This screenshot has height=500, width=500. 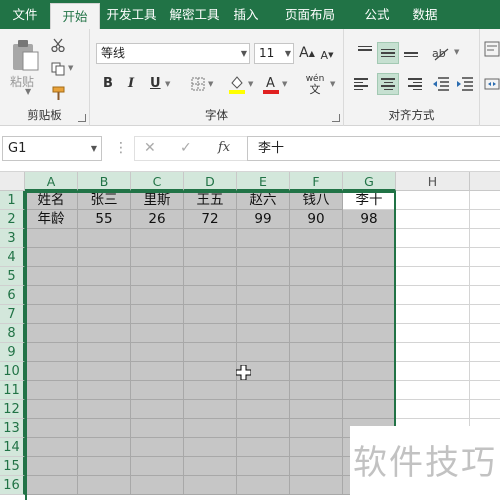 What do you see at coordinates (25, 55) in the screenshot?
I see `paste-icon` at bounding box center [25, 55].